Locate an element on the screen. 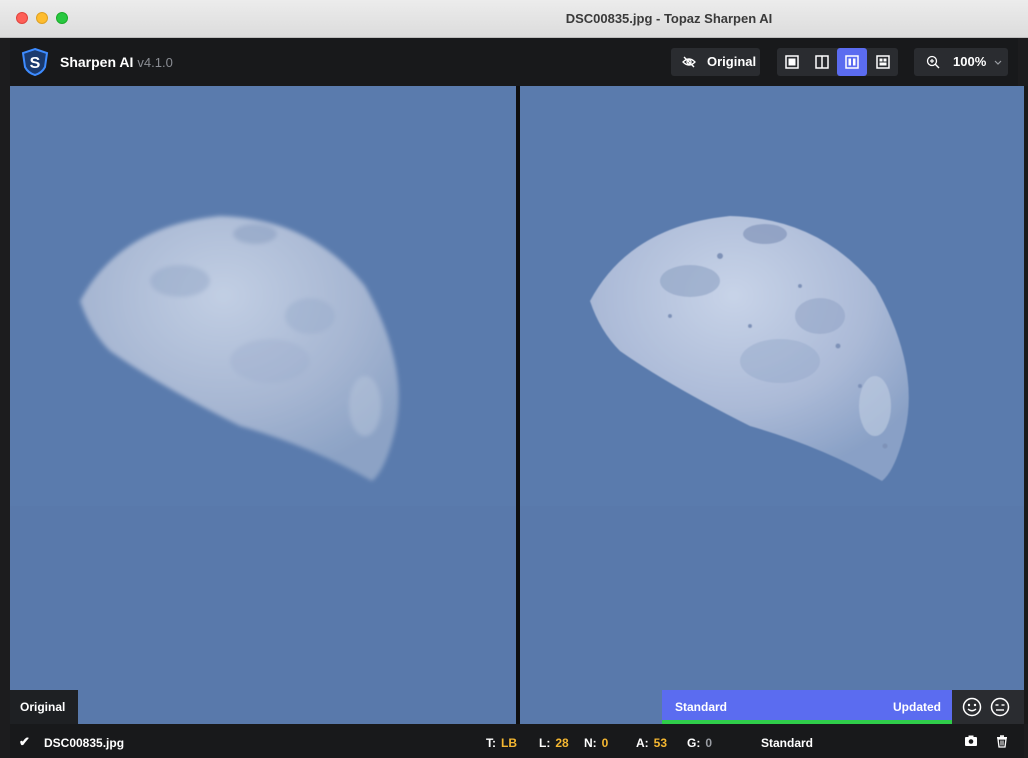  original-toggle-button: Original is located at coordinates (715, 62).